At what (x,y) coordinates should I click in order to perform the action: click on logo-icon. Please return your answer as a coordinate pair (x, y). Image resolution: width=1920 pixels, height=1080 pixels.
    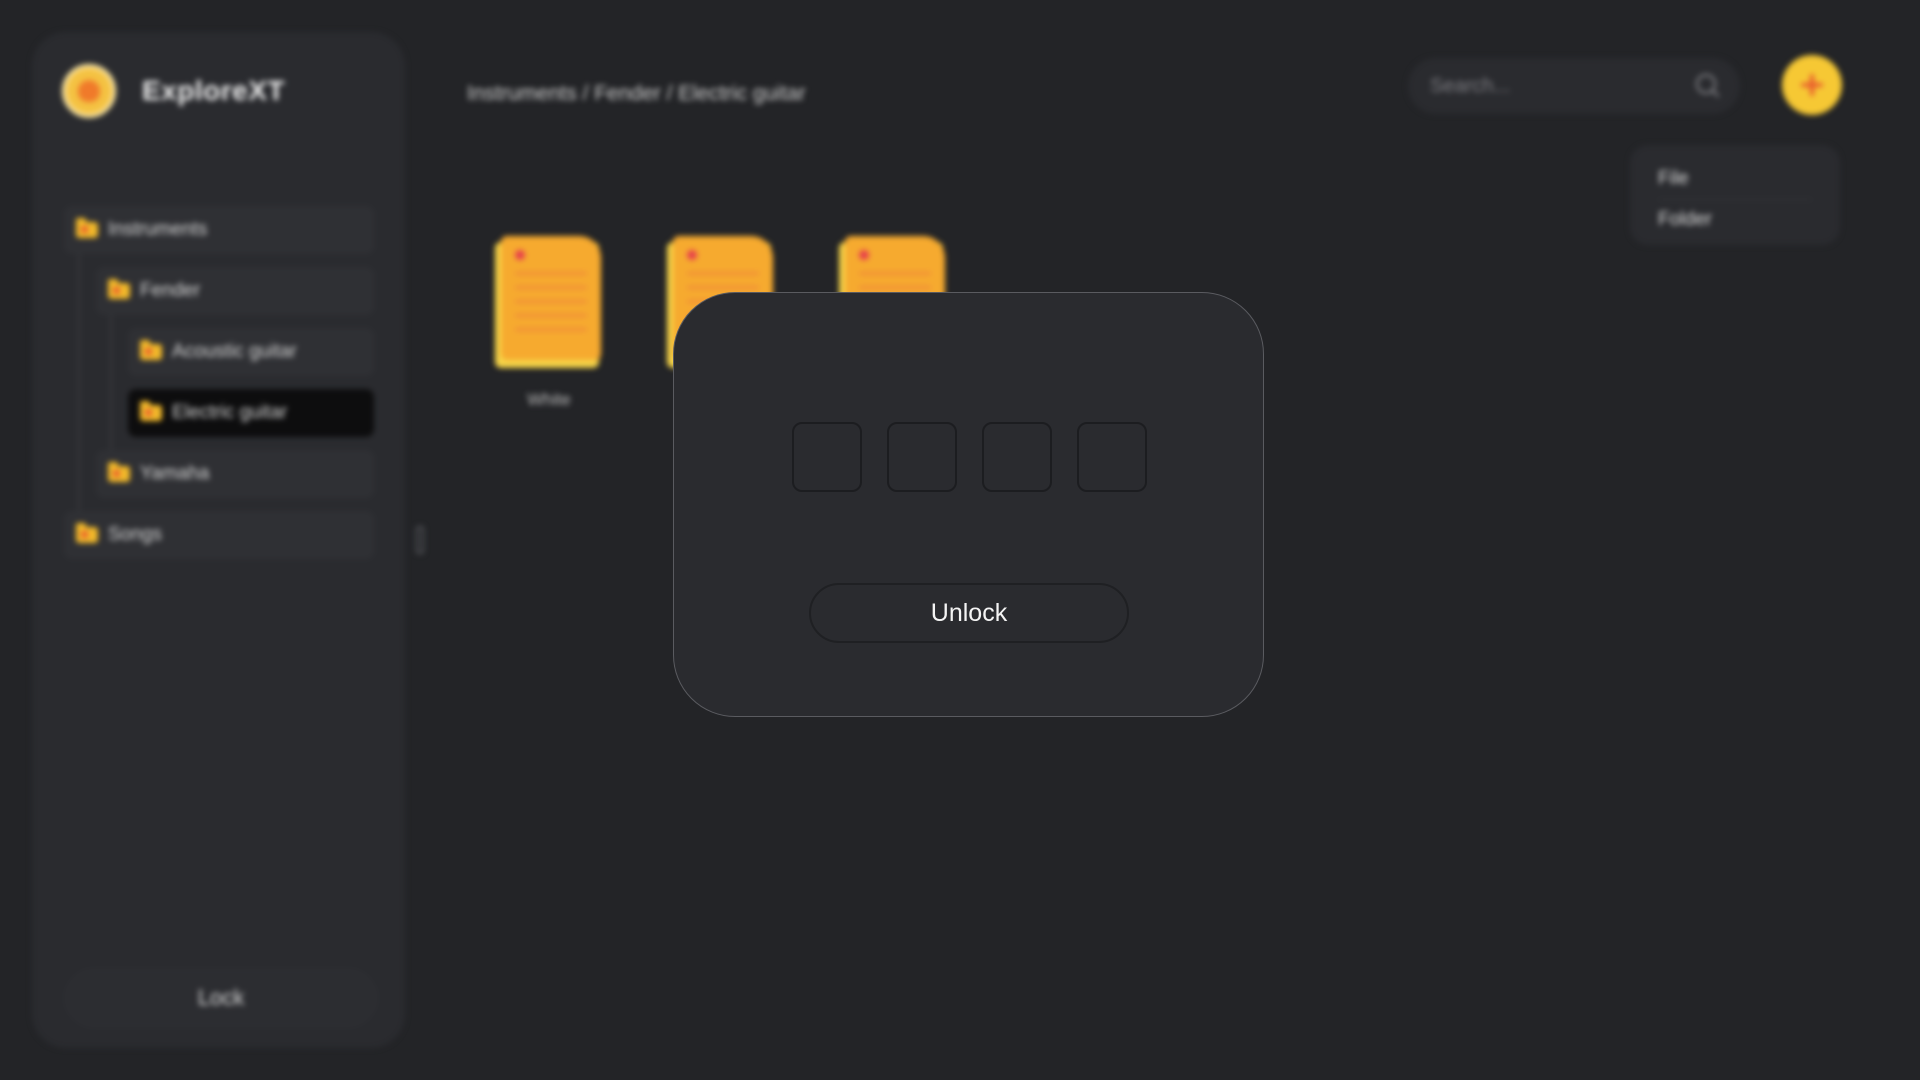
    Looking at the image, I should click on (89, 91).